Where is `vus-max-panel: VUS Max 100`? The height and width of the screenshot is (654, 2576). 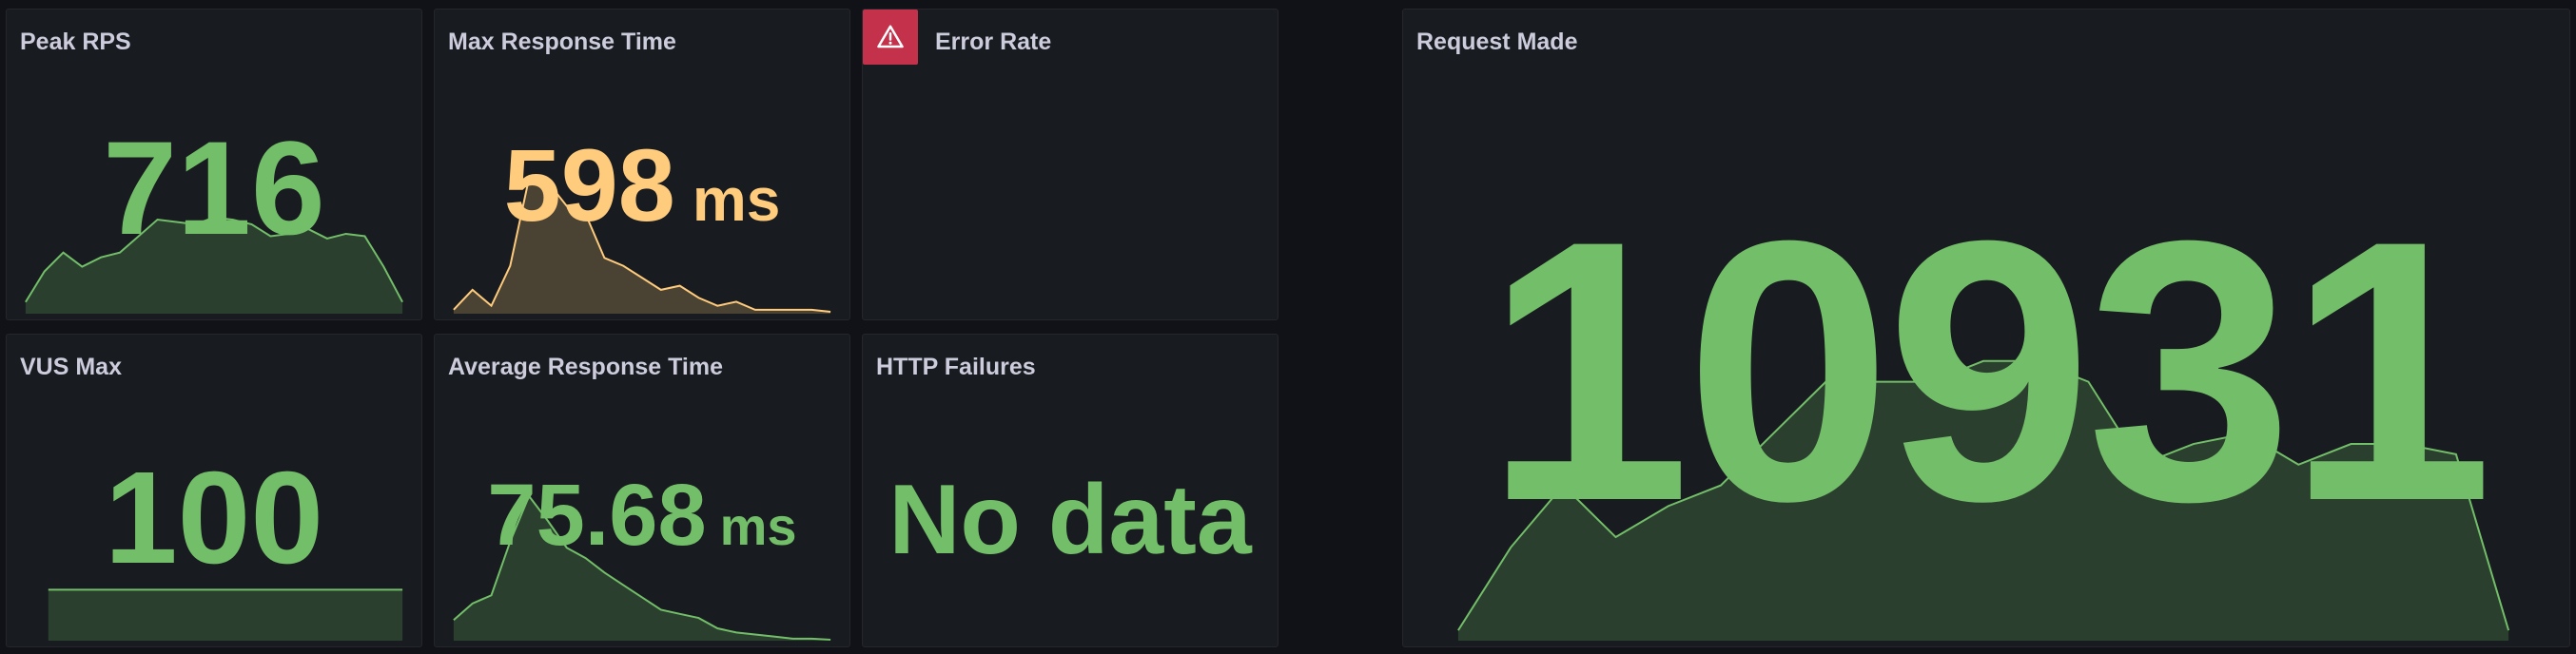
vus-max-panel: VUS Max 100 is located at coordinates (214, 490).